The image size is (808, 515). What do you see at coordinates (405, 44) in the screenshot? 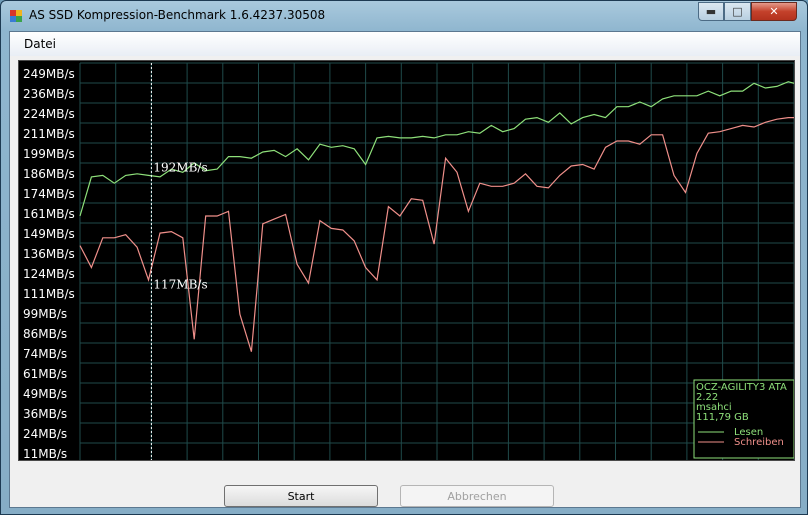
I see `menu-bar: Datei` at bounding box center [405, 44].